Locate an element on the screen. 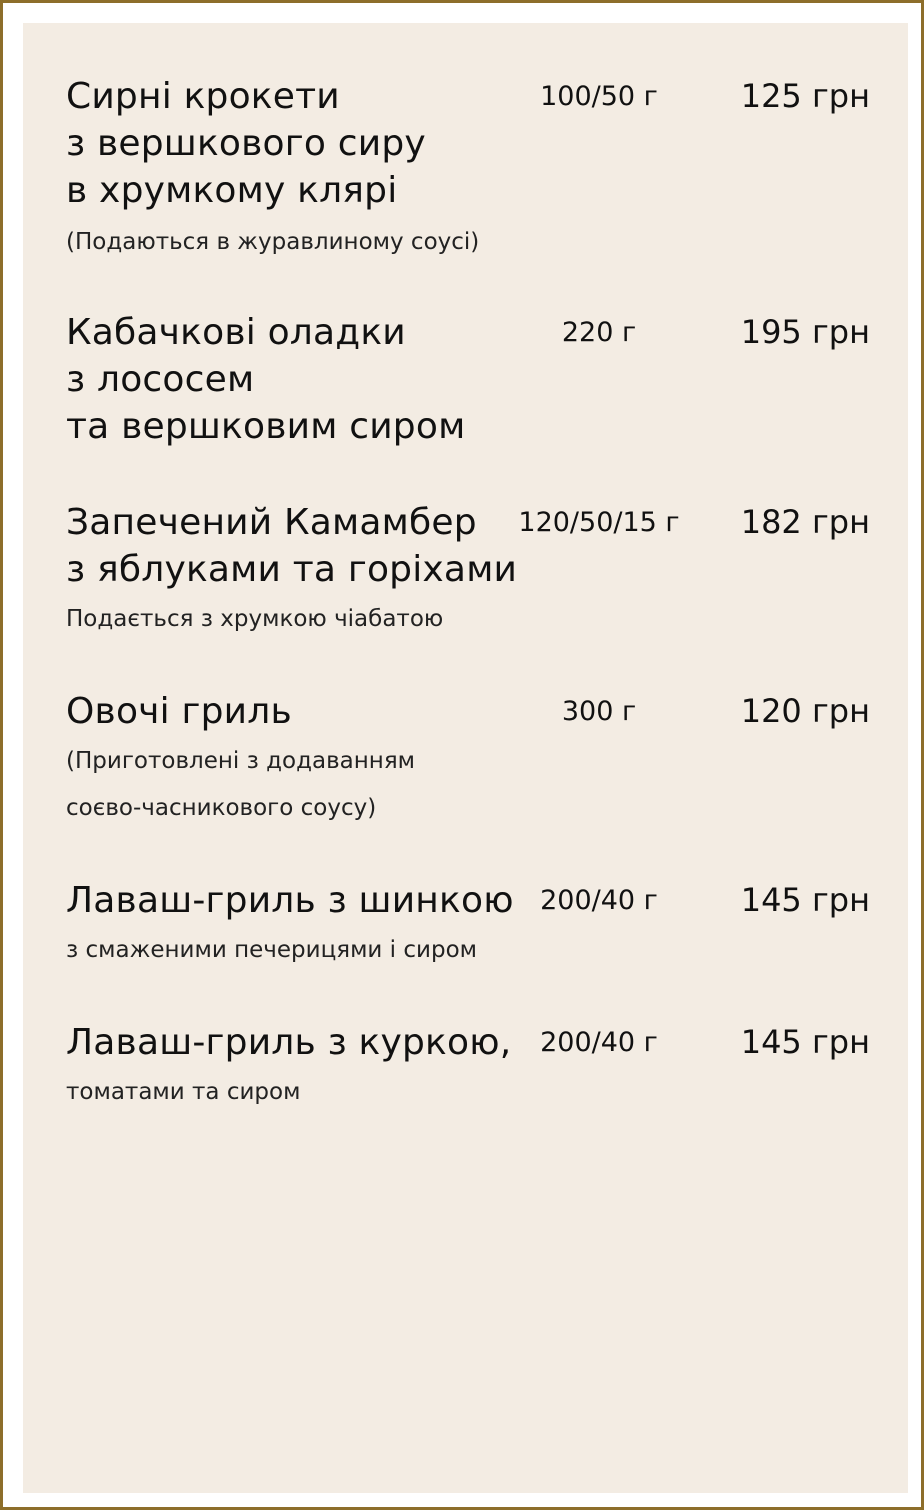  menu-item-name: Овочі гриль is located at coordinates (286, 711).